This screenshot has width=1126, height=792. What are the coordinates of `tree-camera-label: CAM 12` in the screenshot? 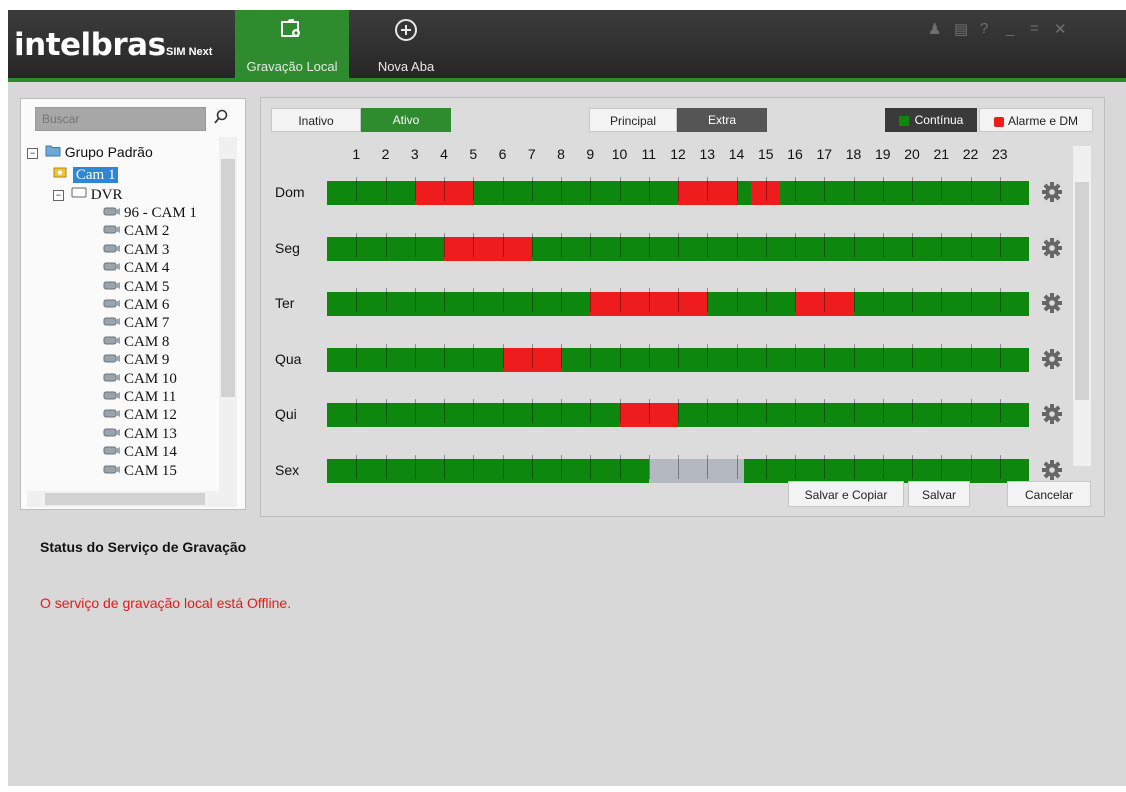 It's located at (150, 415).